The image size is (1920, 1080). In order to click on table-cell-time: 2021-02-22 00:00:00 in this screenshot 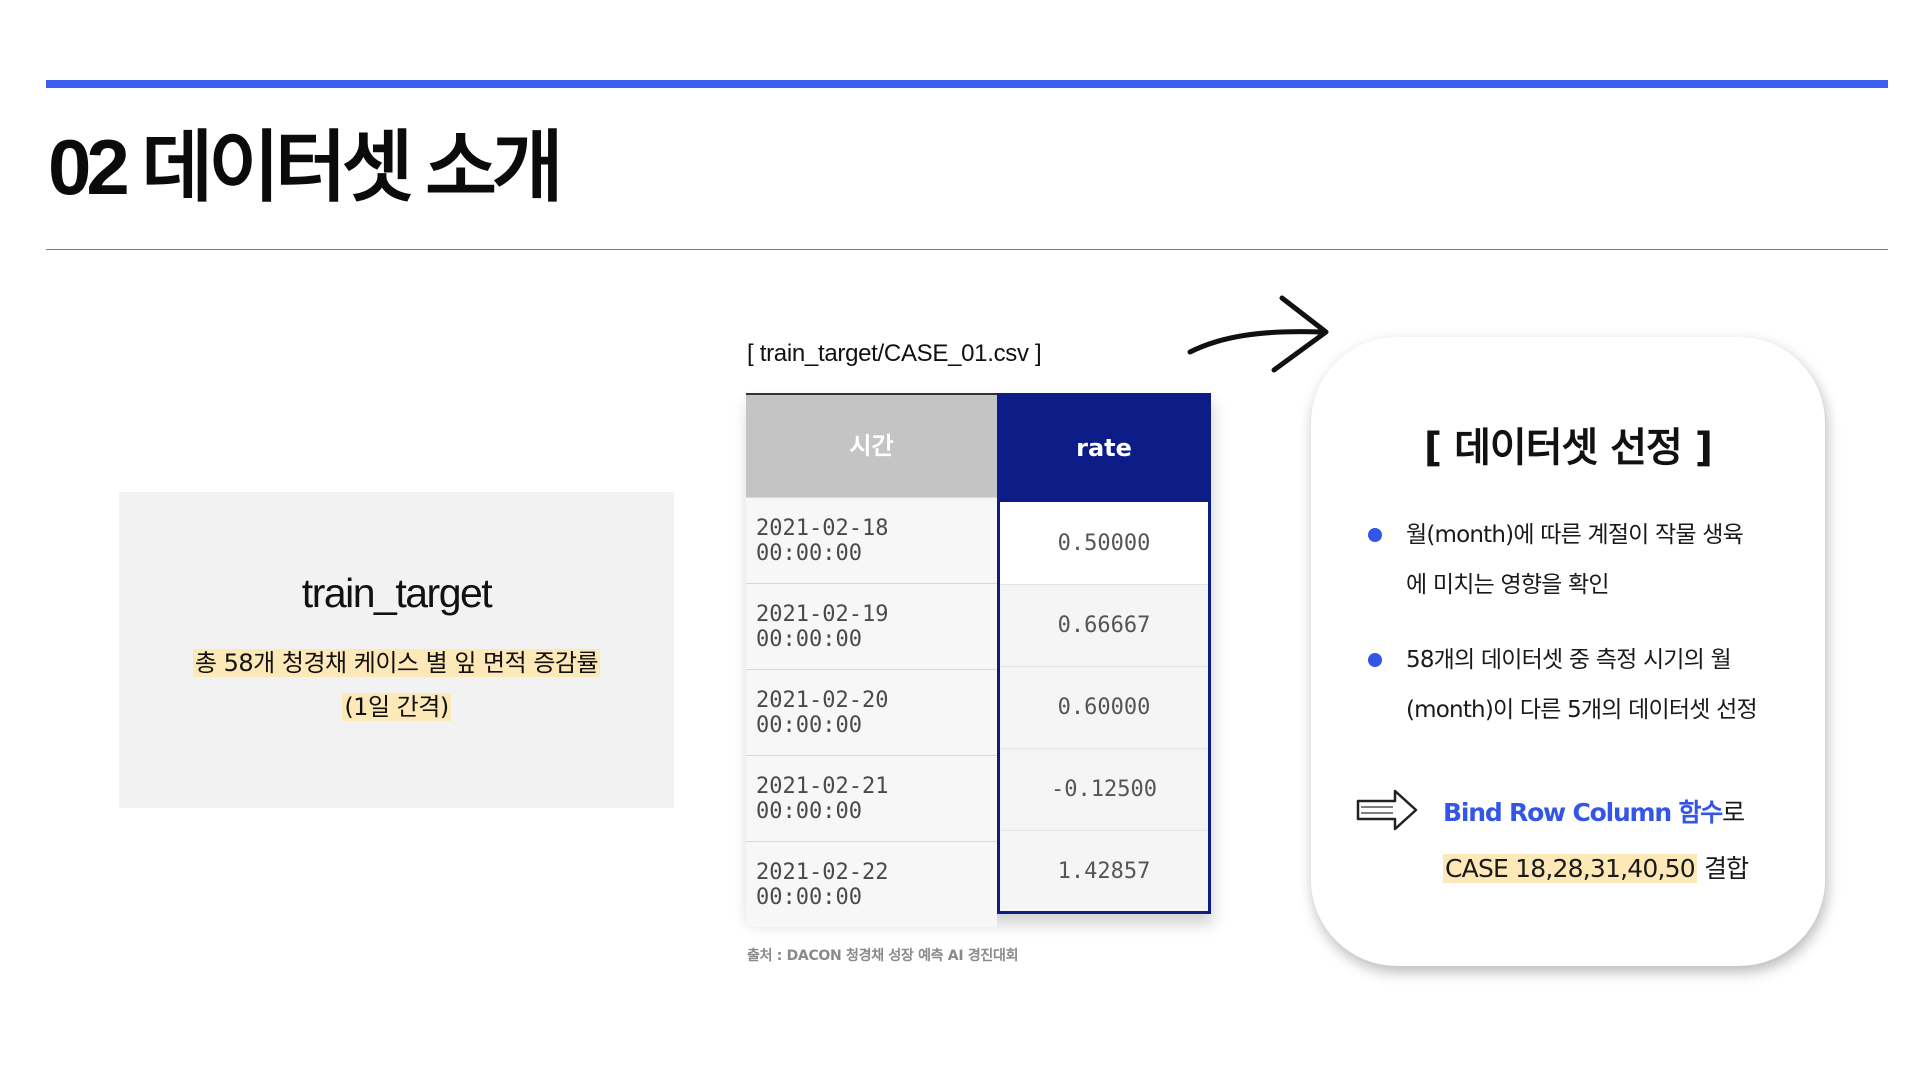, I will do `click(871, 884)`.